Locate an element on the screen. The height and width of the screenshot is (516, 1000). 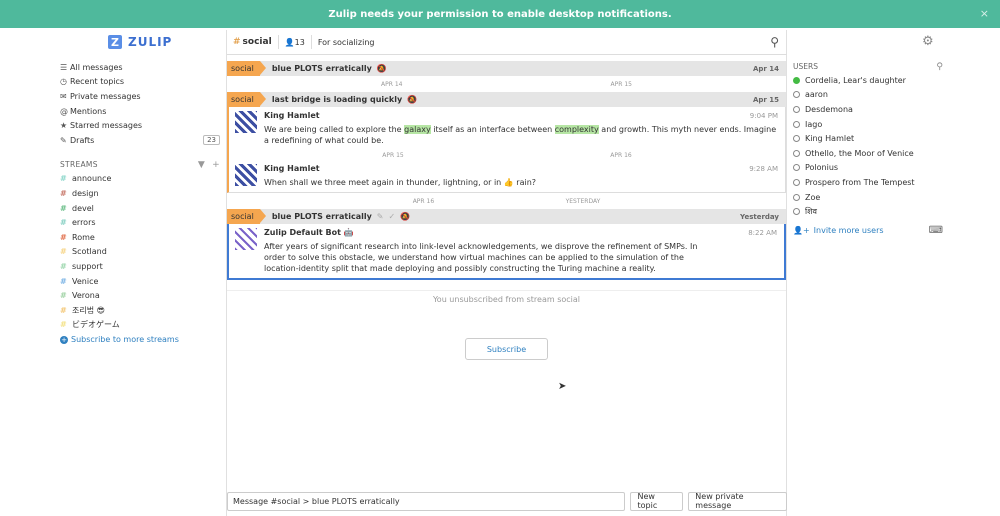
message-time: 9:04 PM is located at coordinates (764, 116).